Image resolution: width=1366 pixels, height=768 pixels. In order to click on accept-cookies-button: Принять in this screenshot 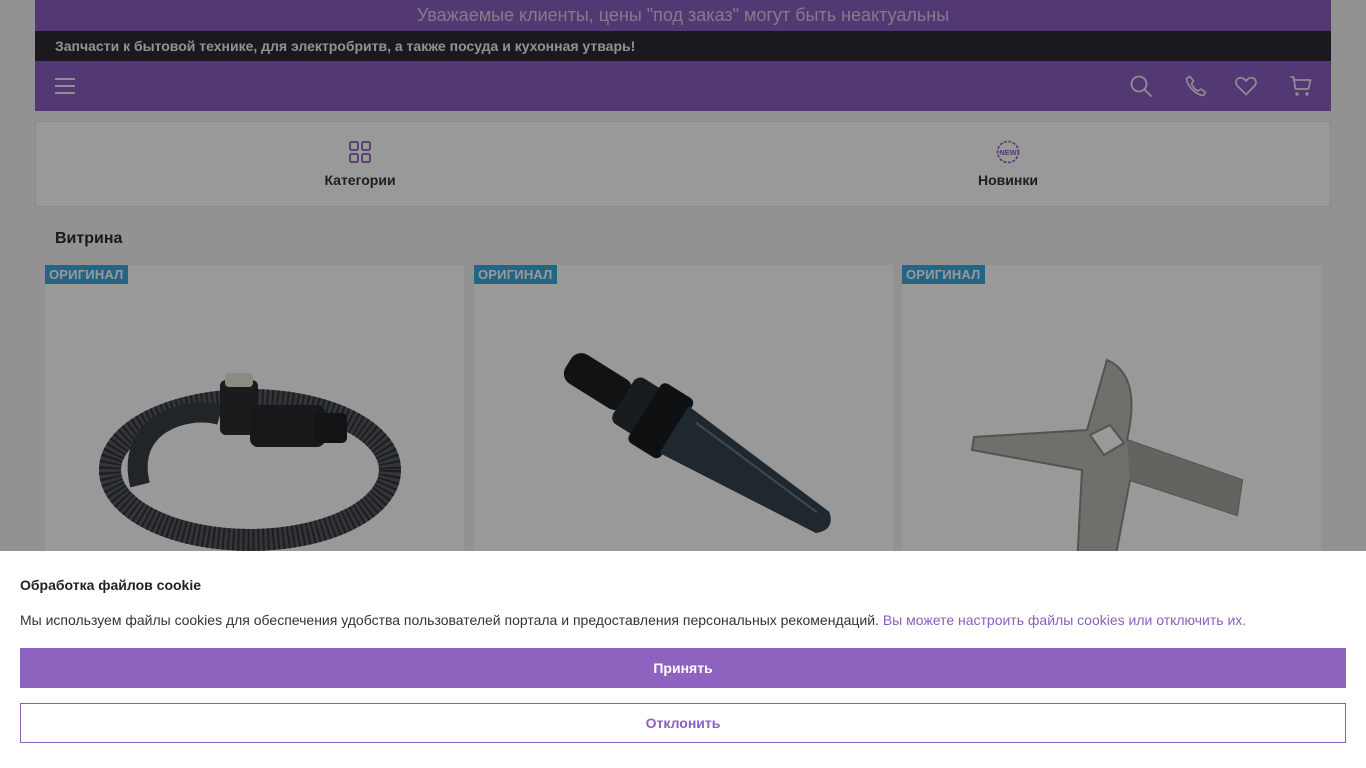, I will do `click(683, 668)`.